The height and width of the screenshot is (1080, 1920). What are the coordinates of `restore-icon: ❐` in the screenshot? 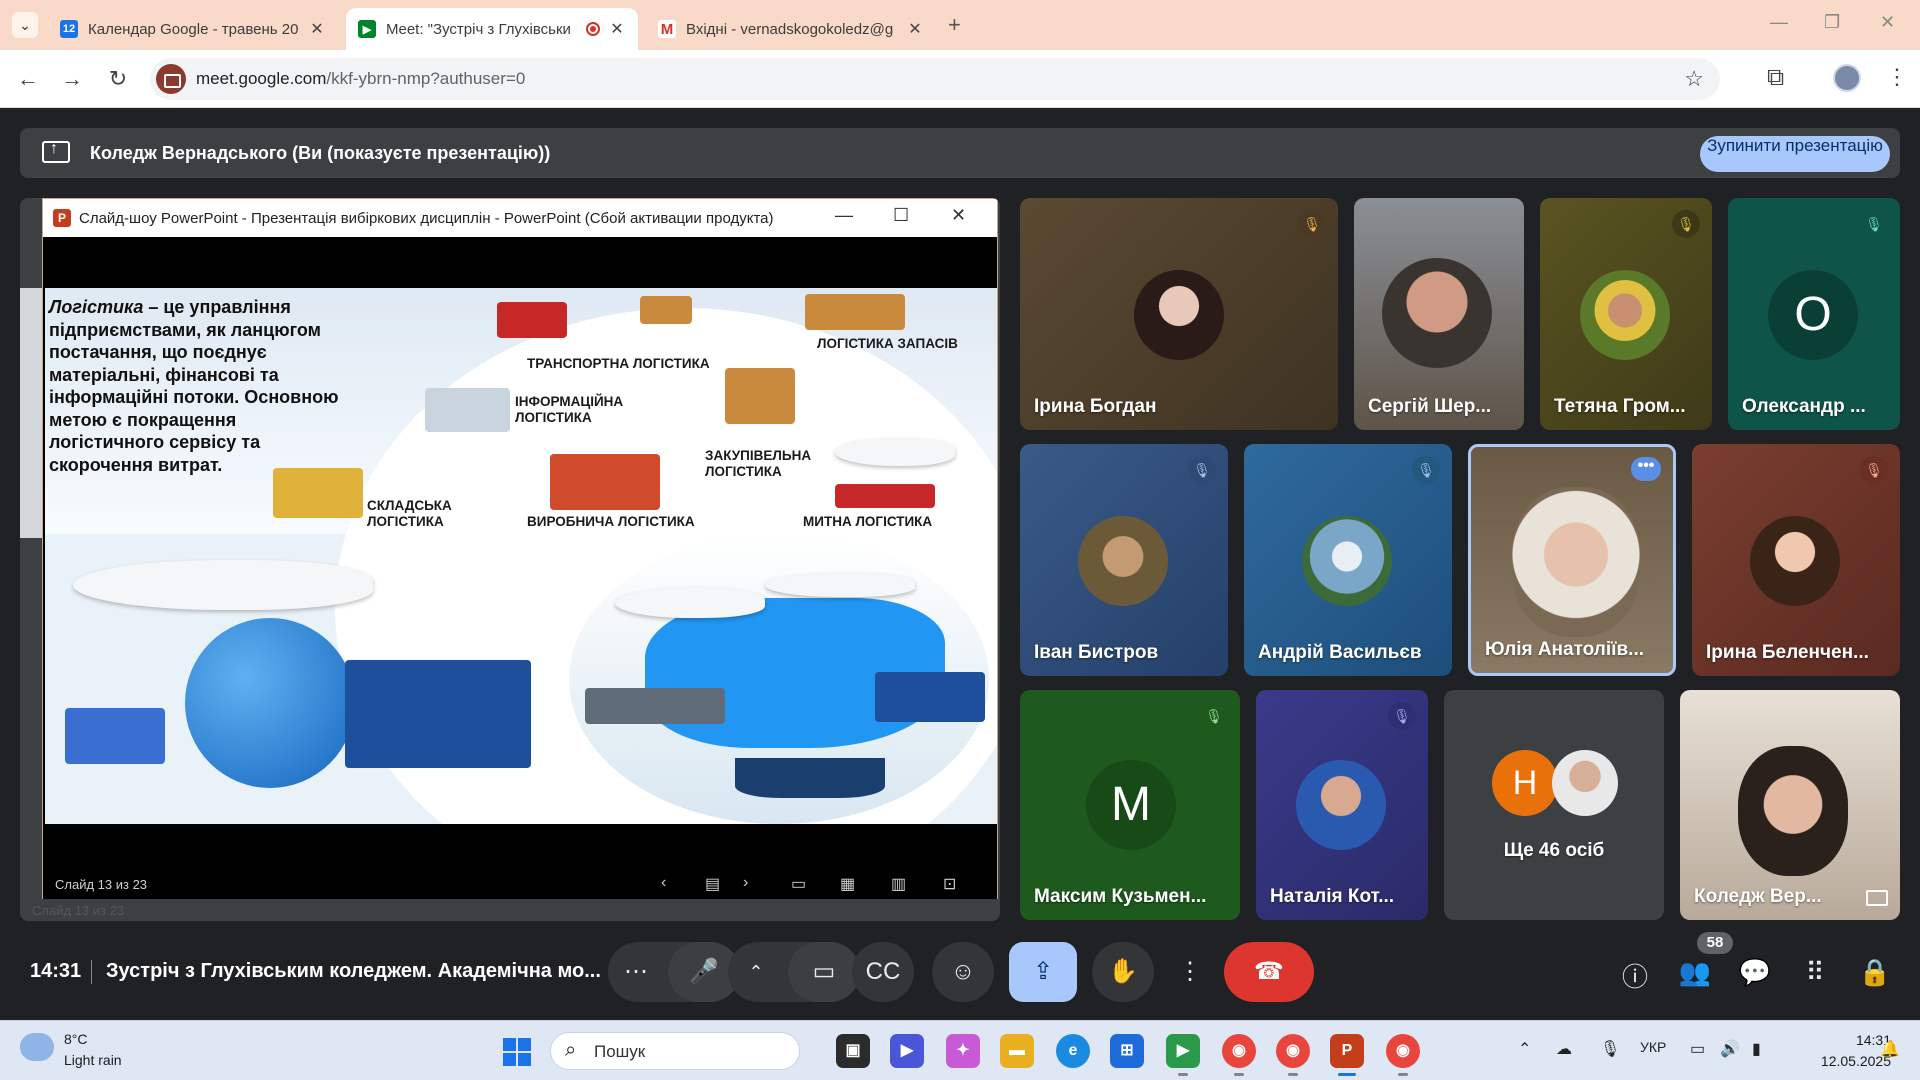 It's located at (1832, 22).